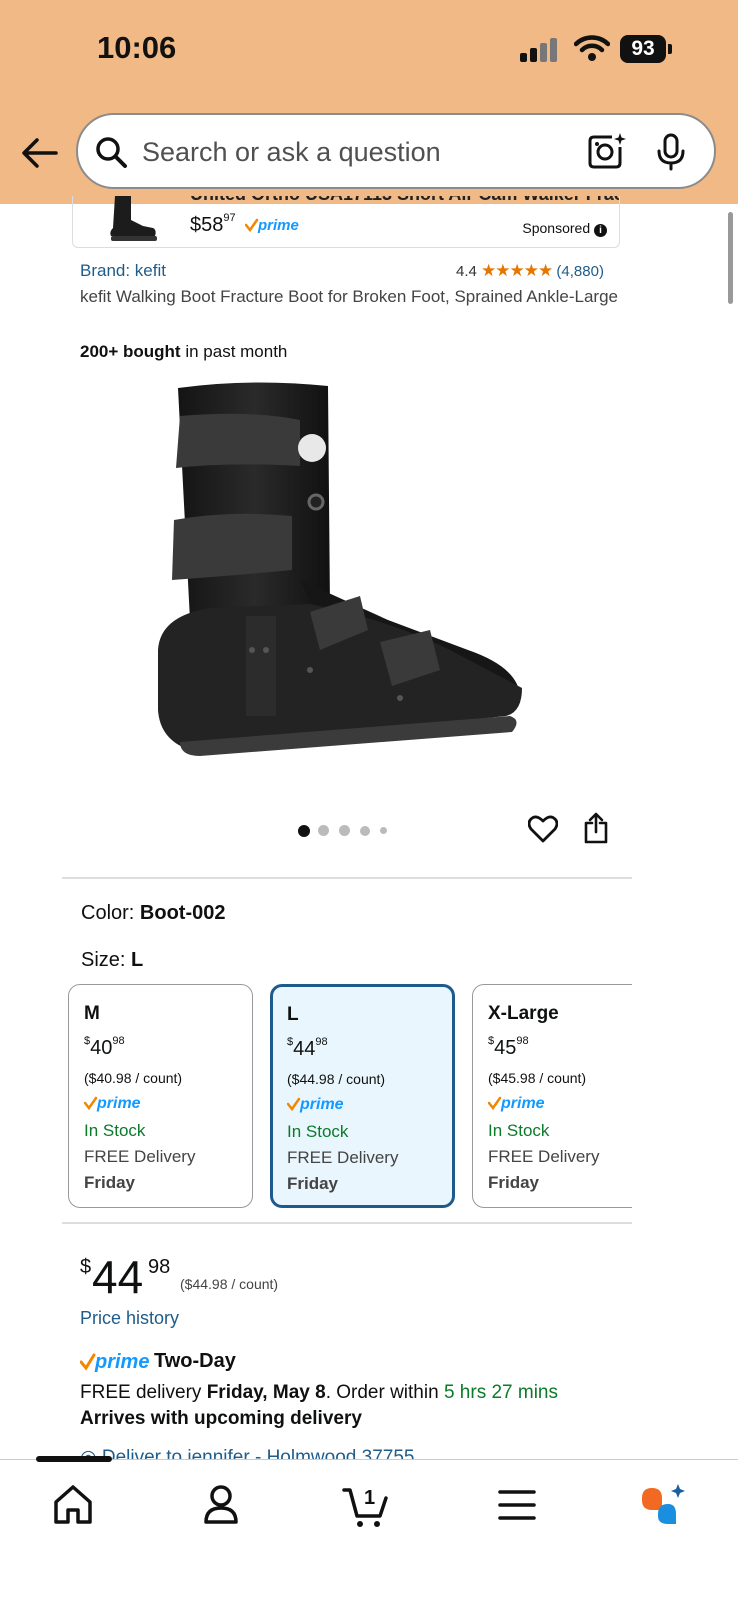 The height and width of the screenshot is (1600, 738). What do you see at coordinates (517, 1505) in the screenshot?
I see `menu-icon` at bounding box center [517, 1505].